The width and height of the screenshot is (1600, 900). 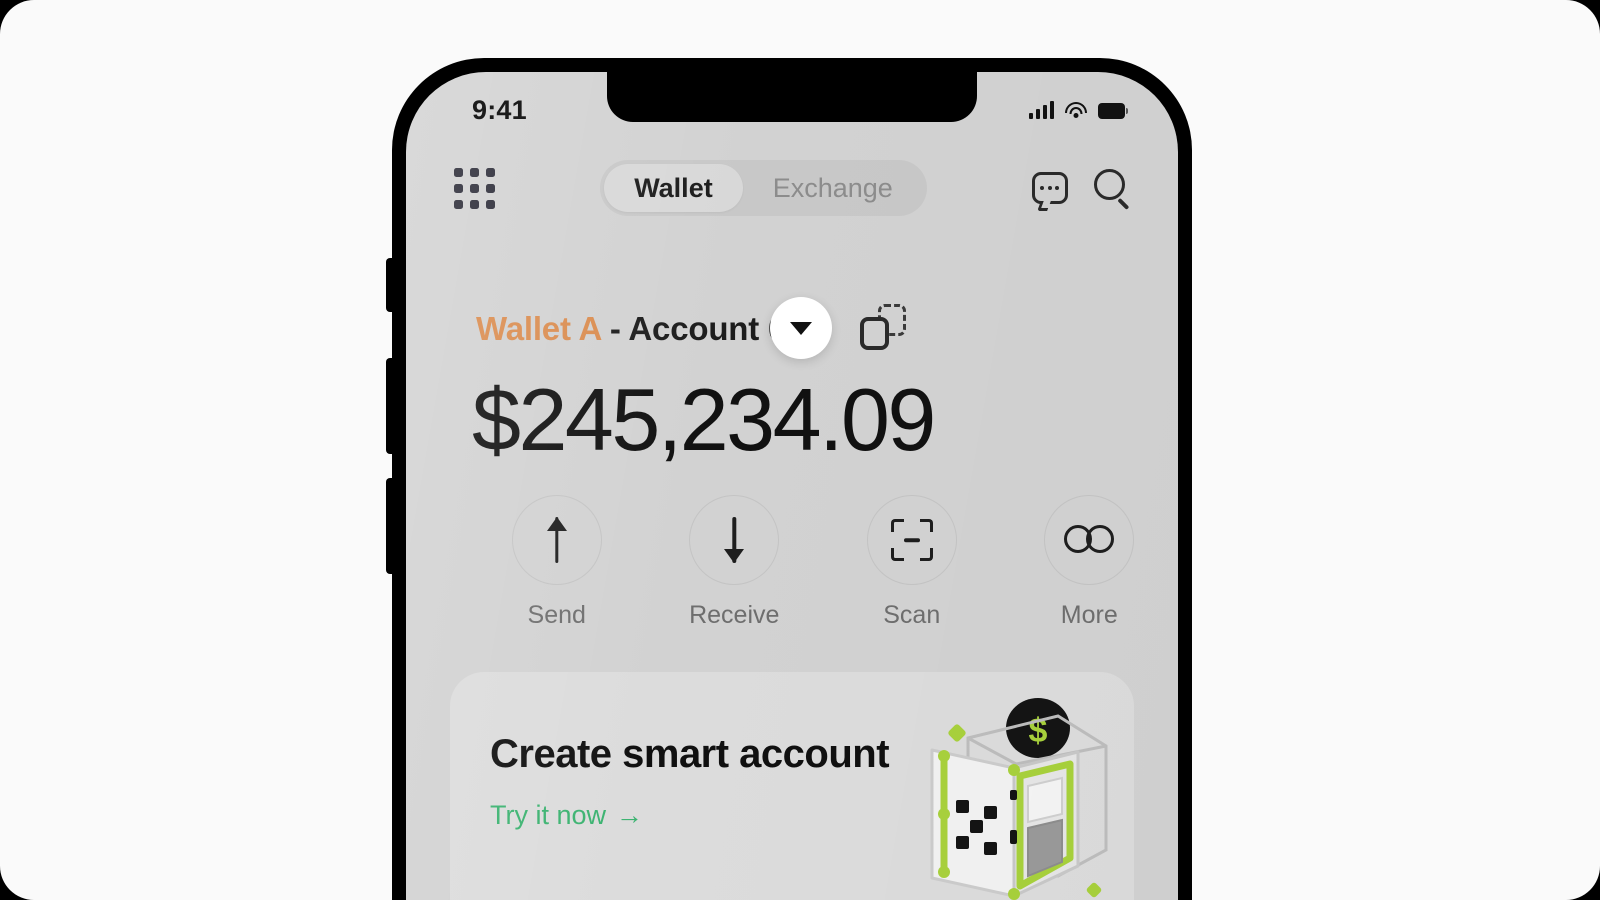 I want to click on promo-link: Try it now →, so click(x=566, y=815).